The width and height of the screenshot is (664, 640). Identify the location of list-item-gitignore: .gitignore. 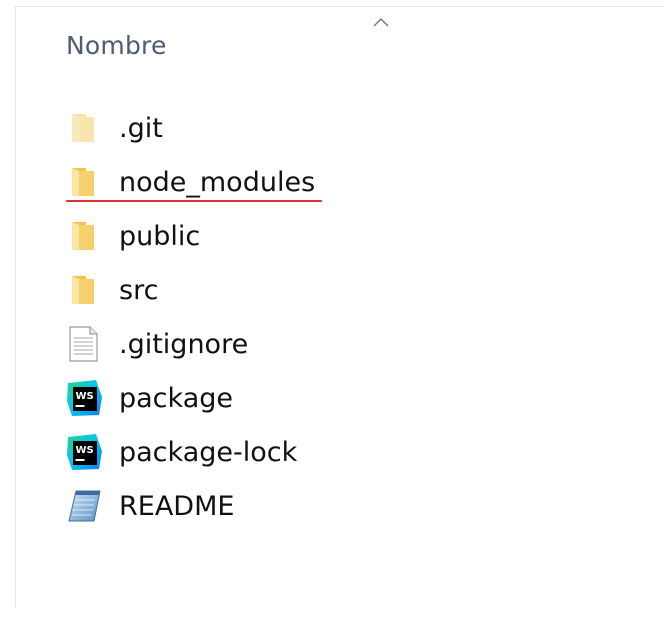
(276, 344).